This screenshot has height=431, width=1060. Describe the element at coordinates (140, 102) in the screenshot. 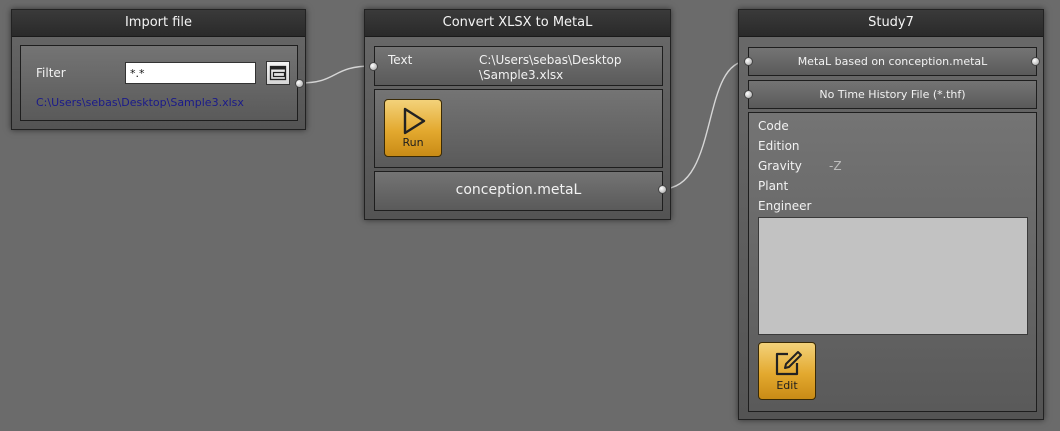

I see `file-path-text: C:\Users\sebas\Desktop\Sample3.xlsx` at that location.